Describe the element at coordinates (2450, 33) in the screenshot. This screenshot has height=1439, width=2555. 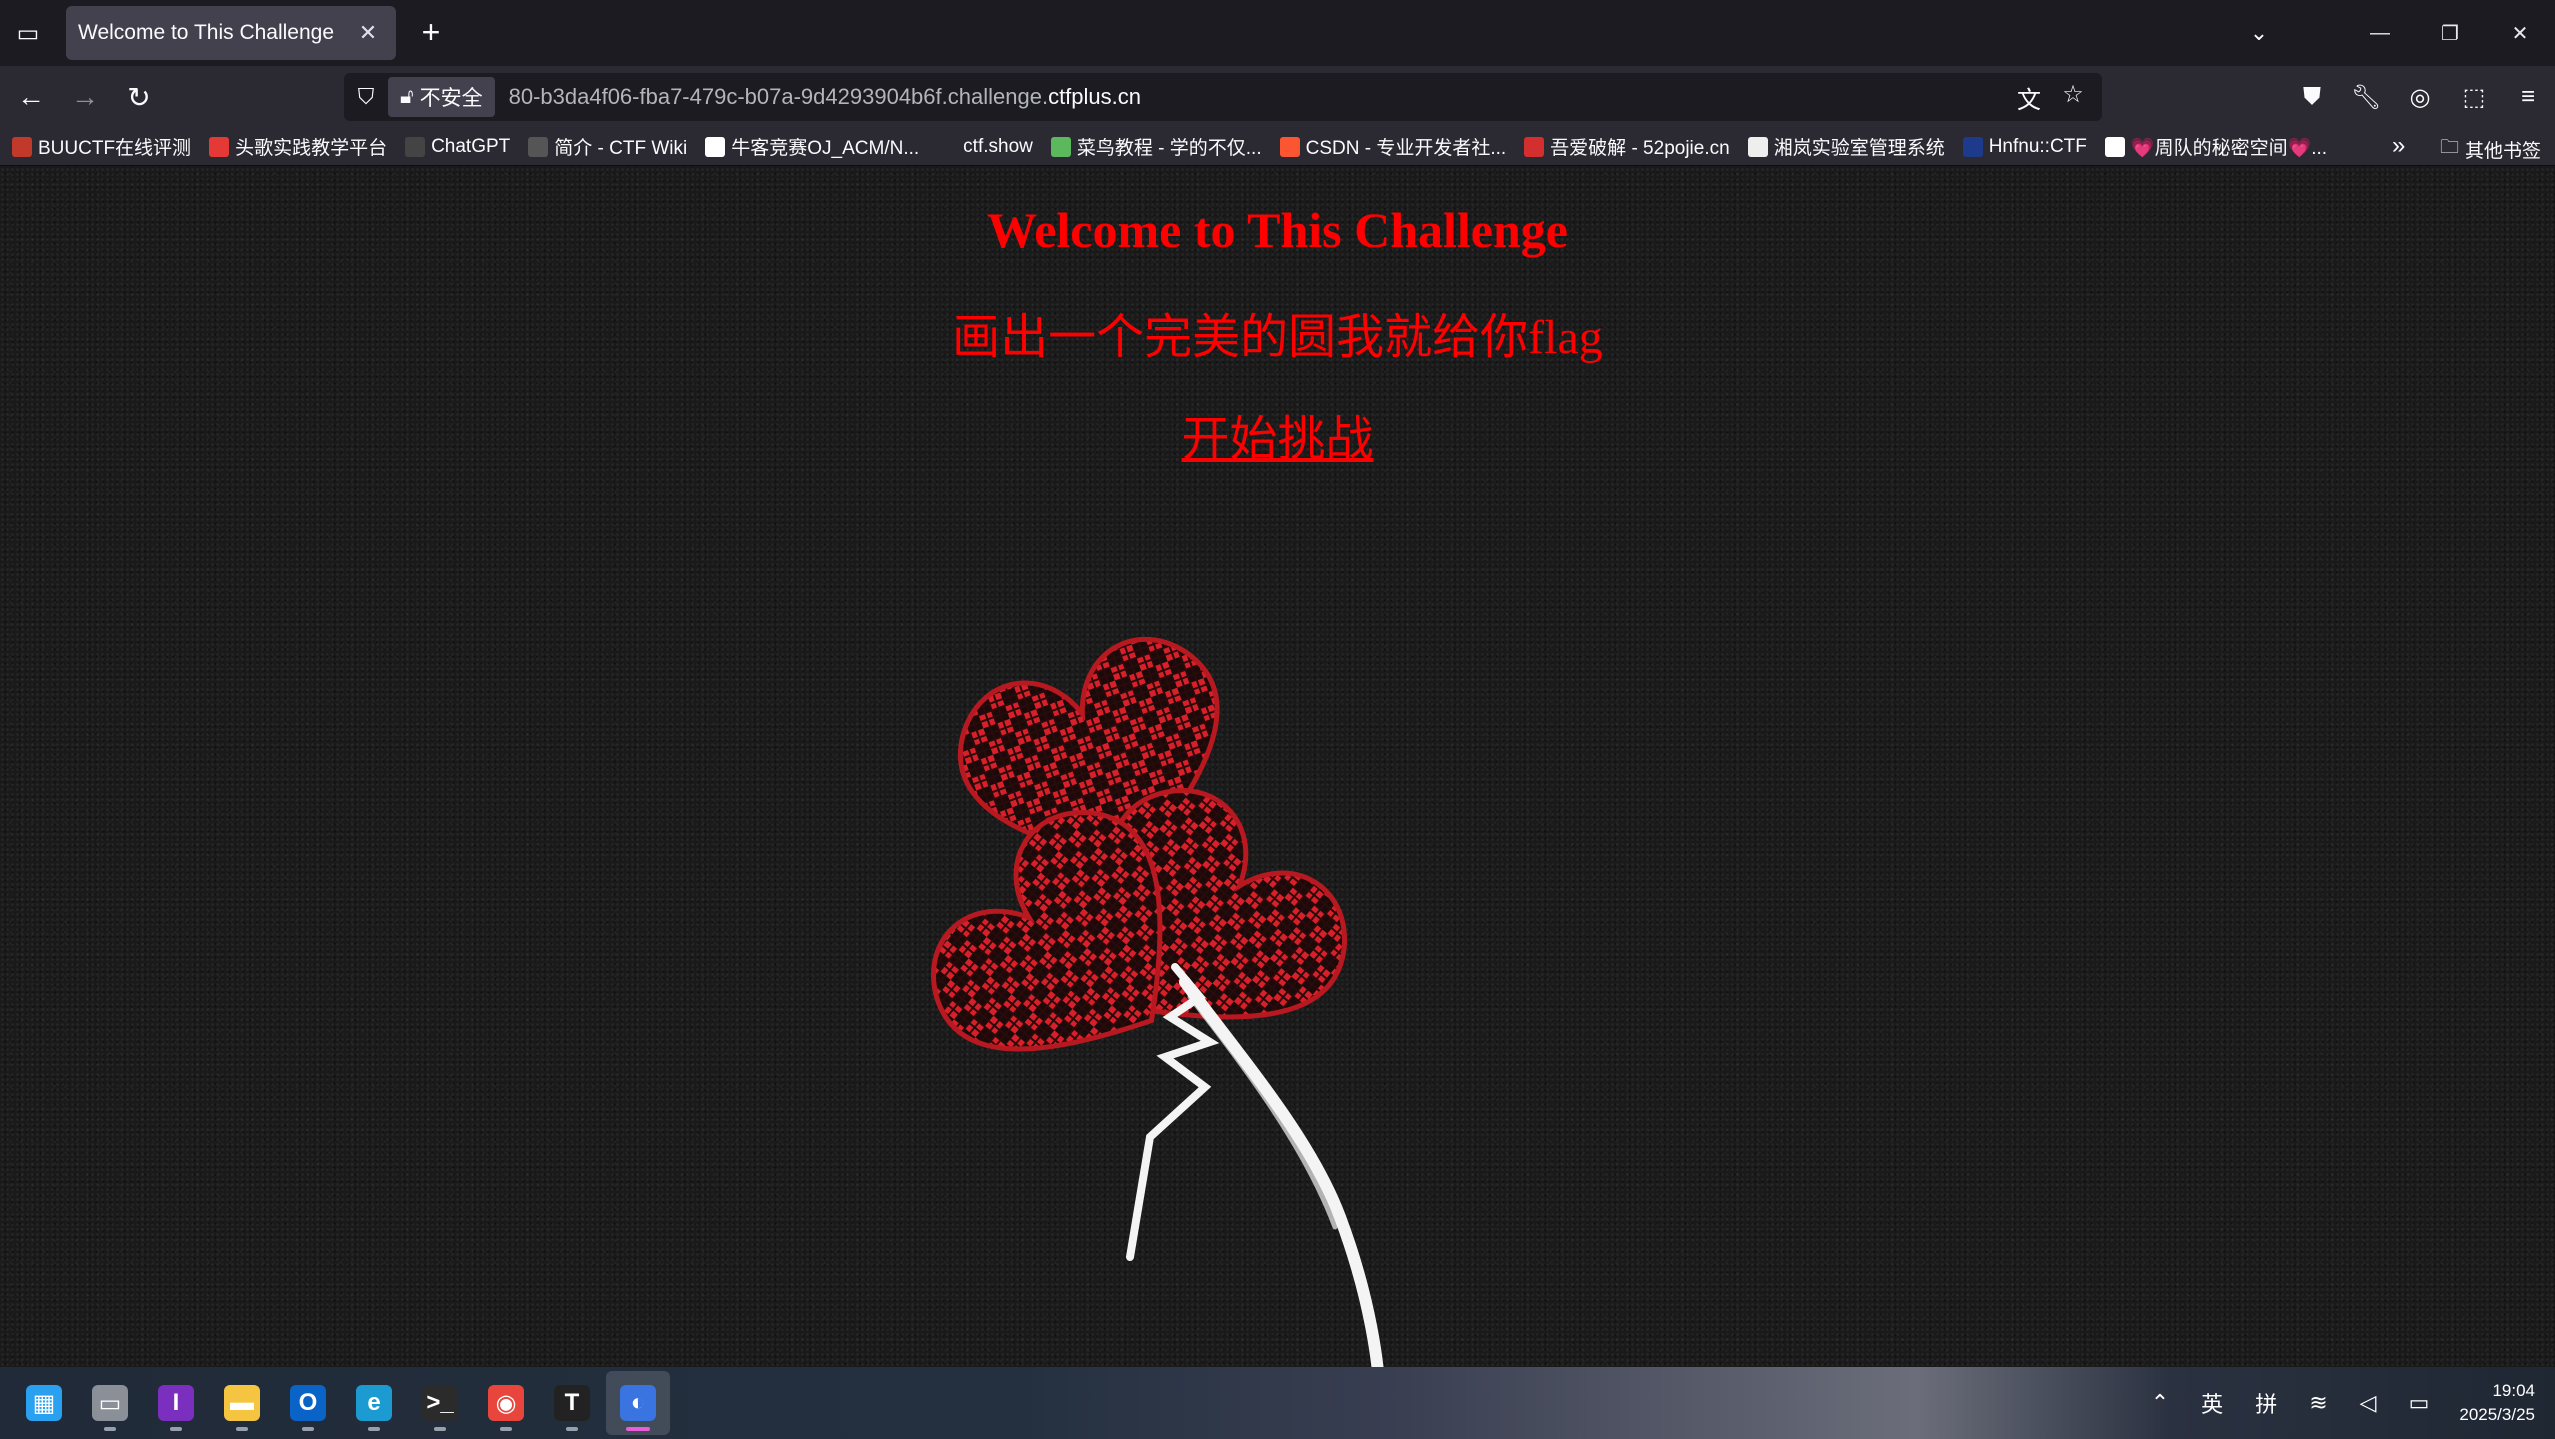
I see `restore-icon: ❐` at that location.